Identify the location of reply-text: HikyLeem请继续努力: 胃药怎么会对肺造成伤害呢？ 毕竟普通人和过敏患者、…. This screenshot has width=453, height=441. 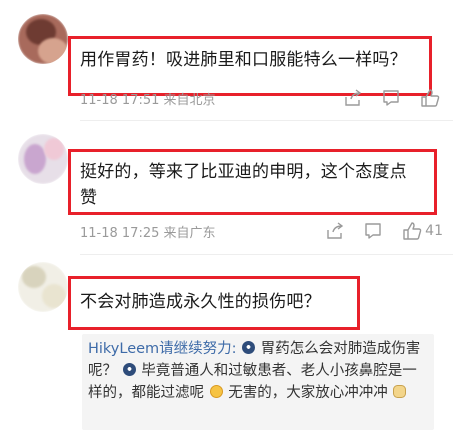
(258, 371).